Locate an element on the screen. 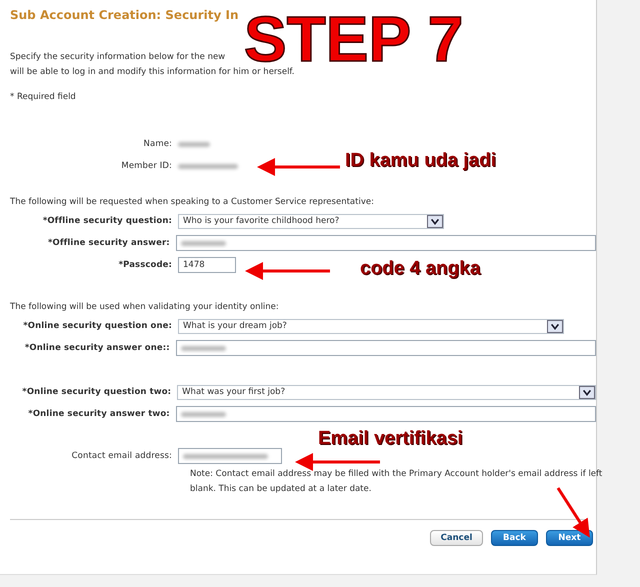 The image size is (640, 587). field-label: *Online security answer two: is located at coordinates (99, 414).